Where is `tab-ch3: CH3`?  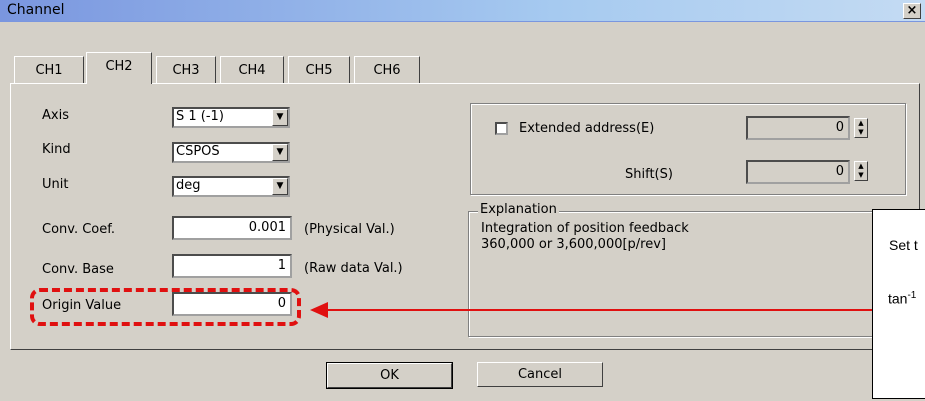 tab-ch3: CH3 is located at coordinates (186, 69).